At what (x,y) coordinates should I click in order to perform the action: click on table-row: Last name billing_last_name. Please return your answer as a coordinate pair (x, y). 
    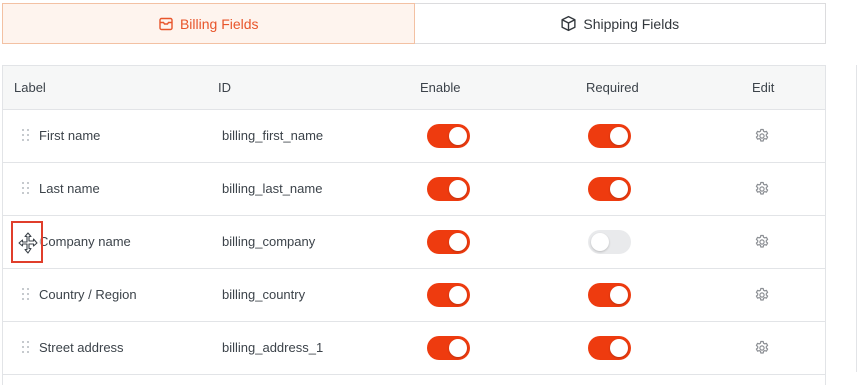
    Looking at the image, I should click on (414, 189).